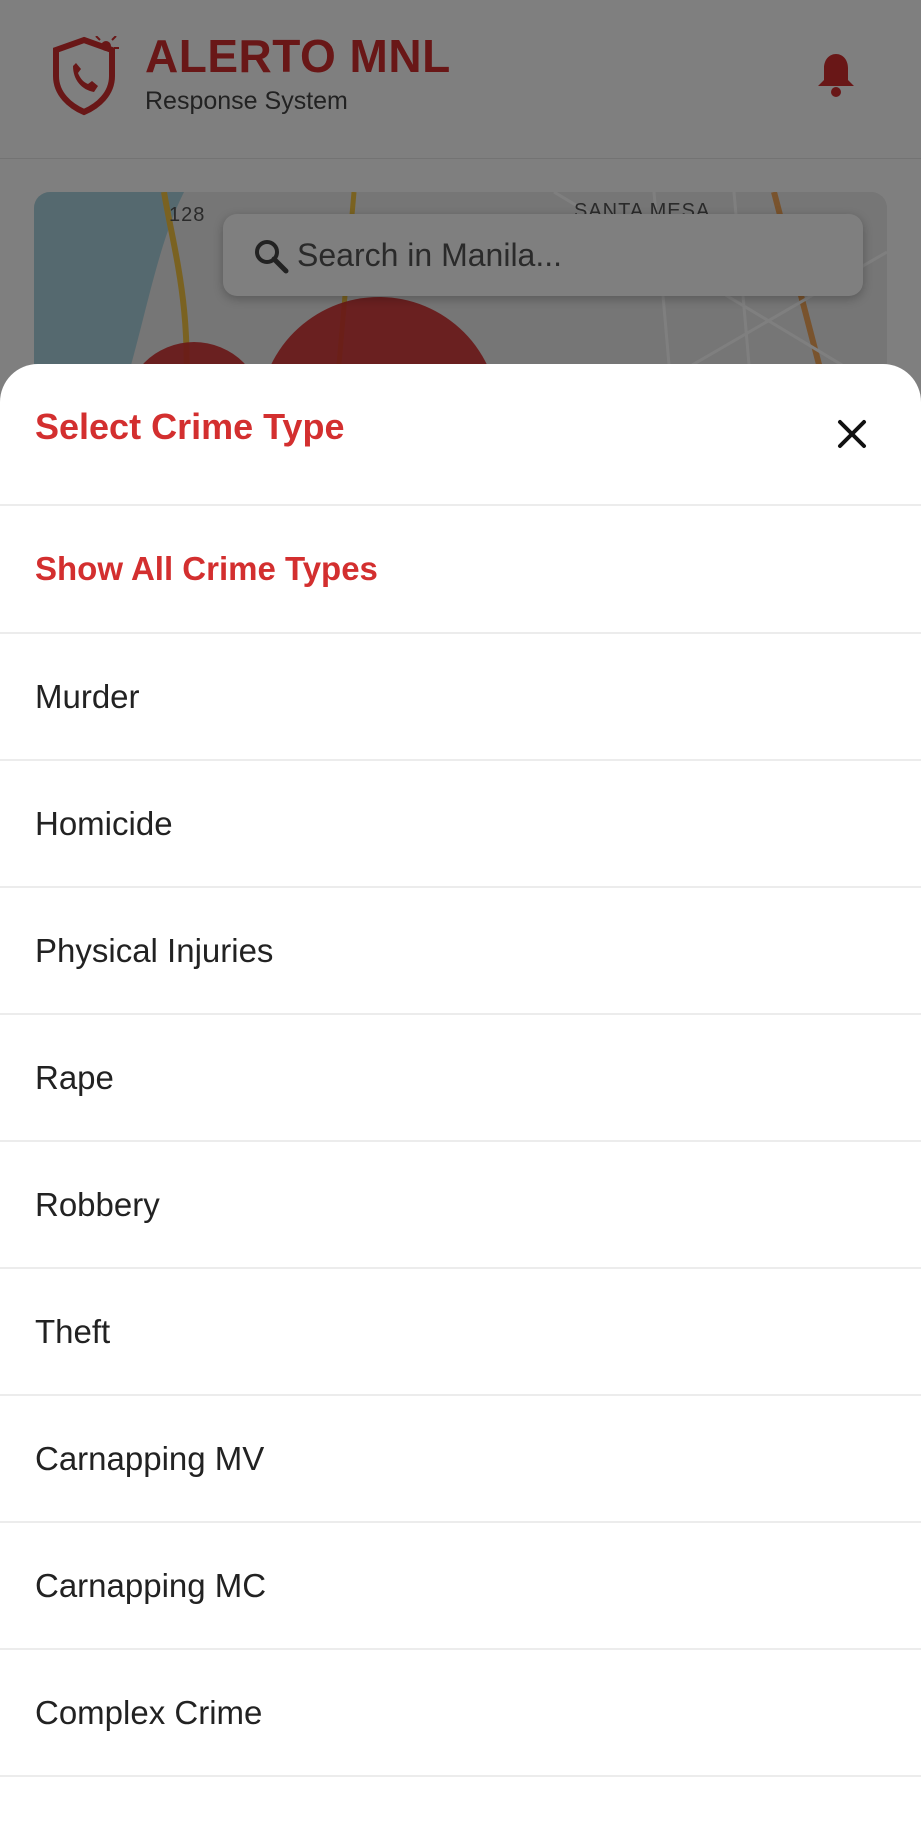 The height and width of the screenshot is (1827, 921). Describe the element at coordinates (74, 1077) in the screenshot. I see `list-item-label: Rape` at that location.